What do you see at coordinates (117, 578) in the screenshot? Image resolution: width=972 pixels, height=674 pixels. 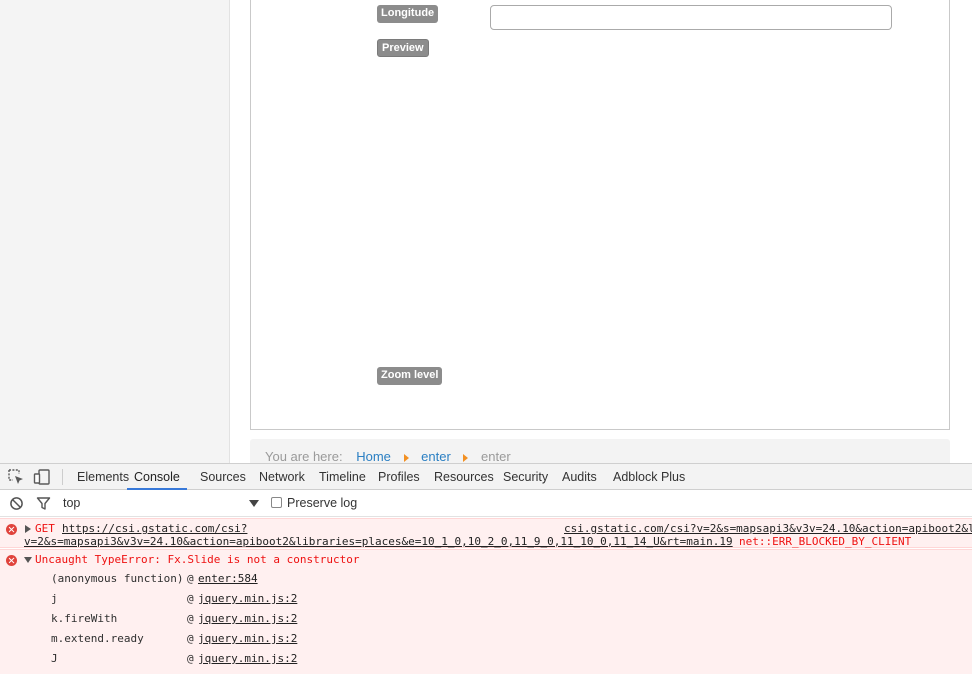 I see `stack-frame-function: (anonymous function)` at bounding box center [117, 578].